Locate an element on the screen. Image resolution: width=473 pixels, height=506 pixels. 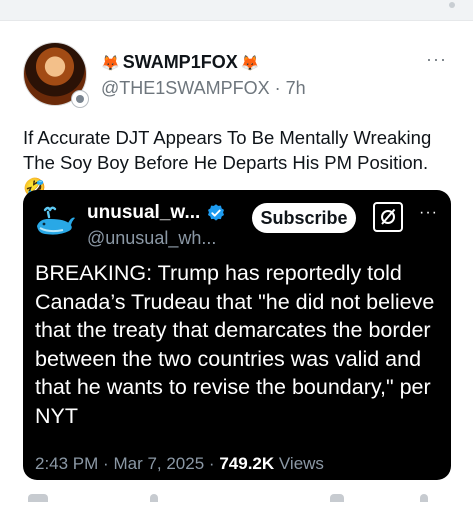
grok-symbol is located at coordinates (388, 216).